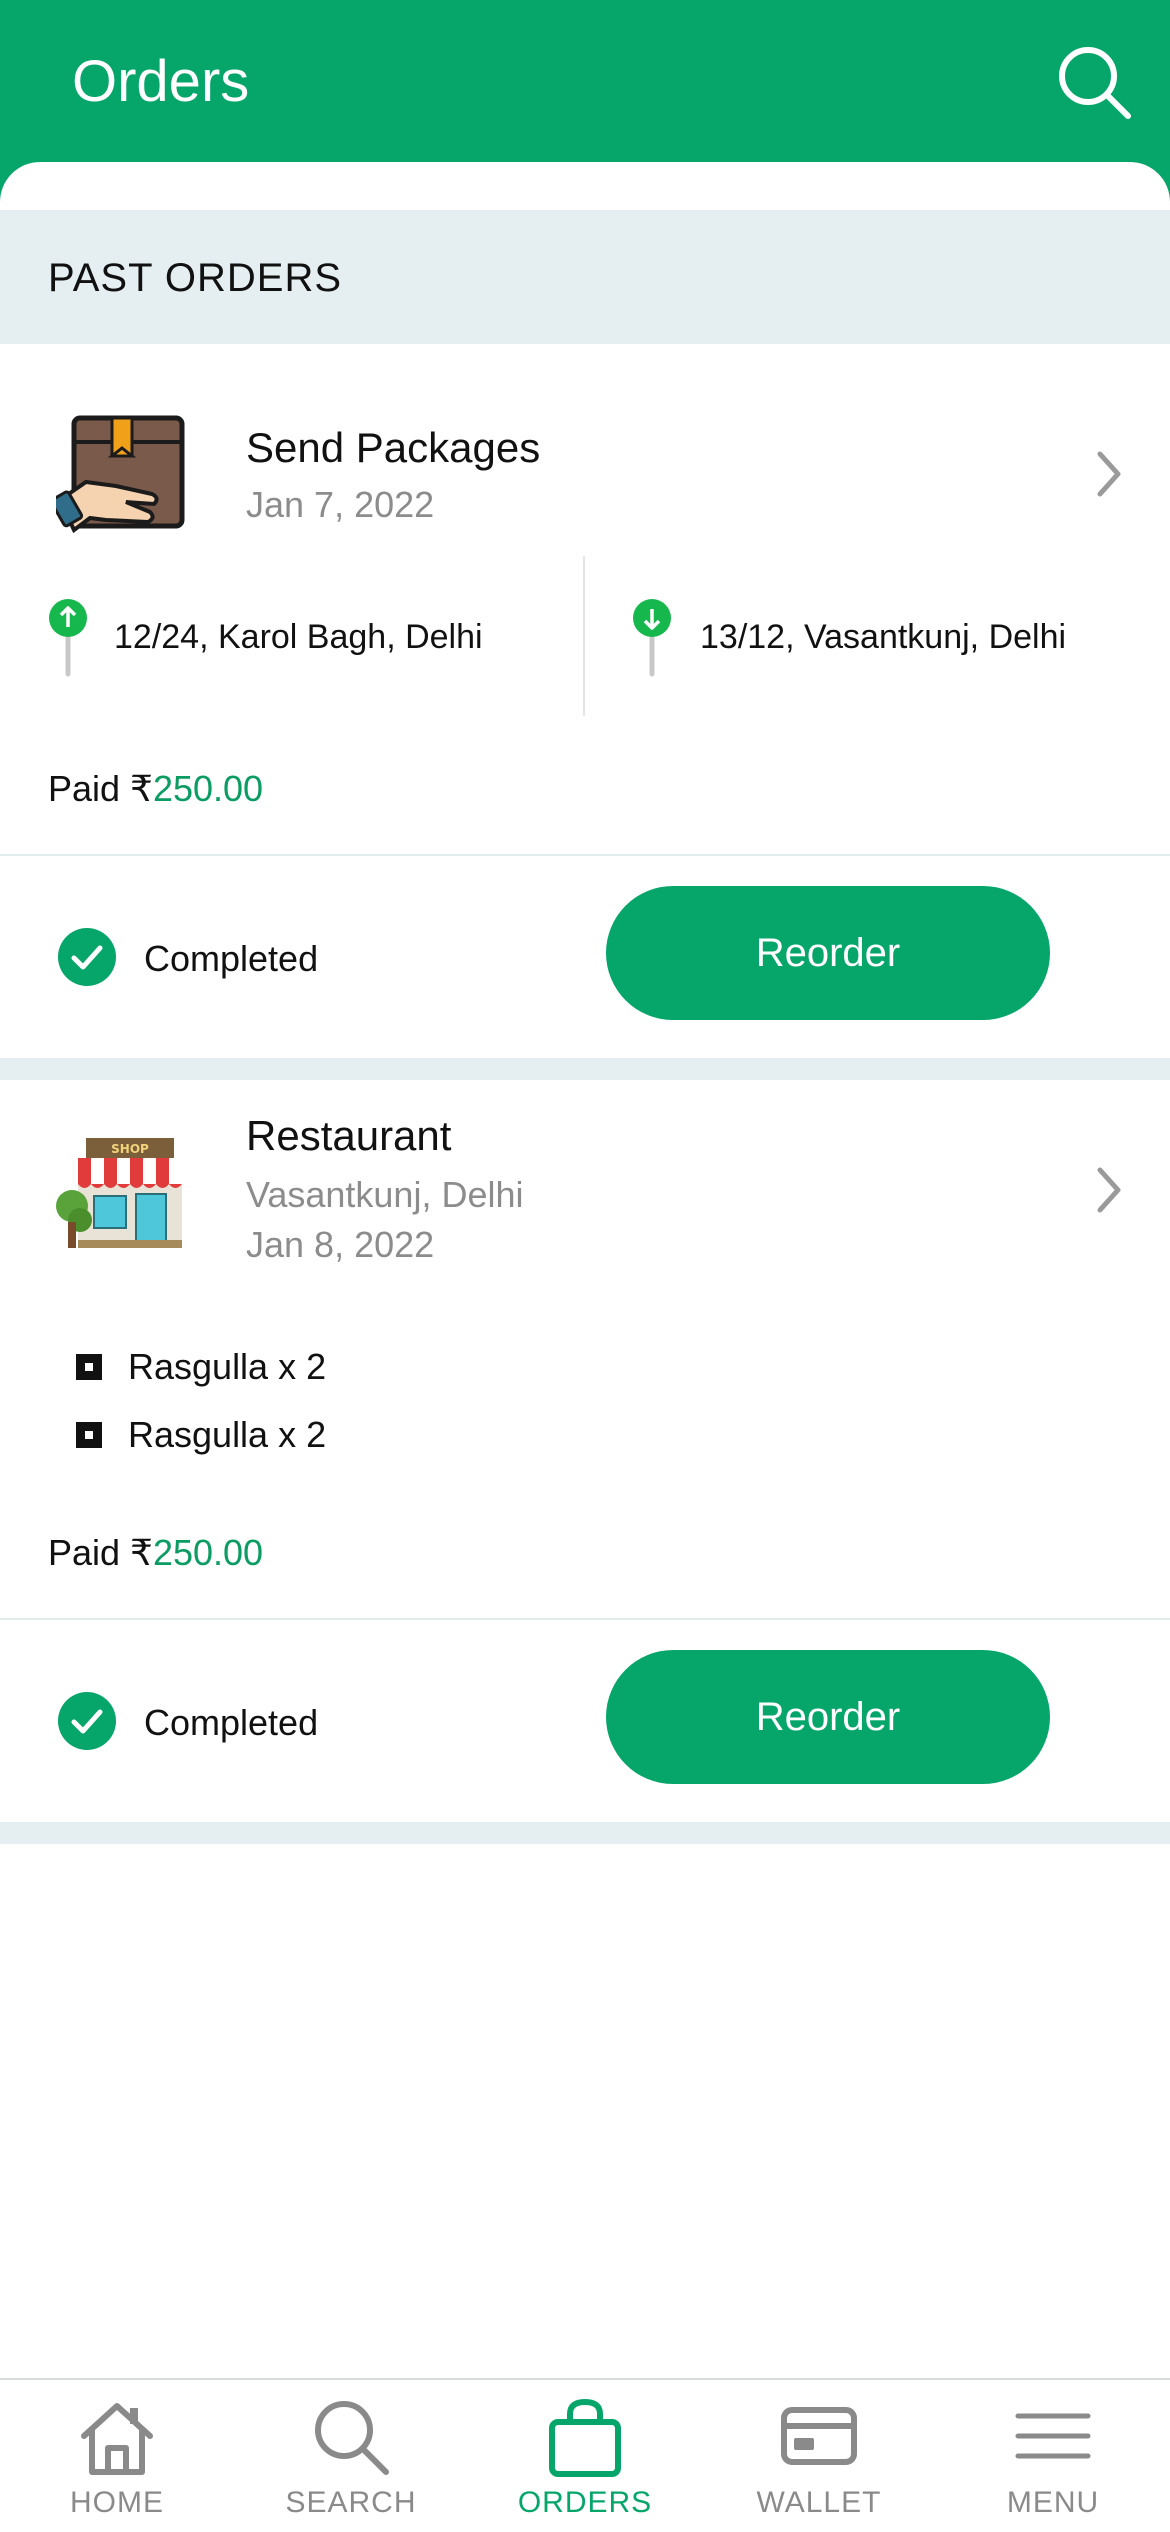 The height and width of the screenshot is (2532, 1170). What do you see at coordinates (340, 504) in the screenshot?
I see `order-date: Jan 7, 2022` at bounding box center [340, 504].